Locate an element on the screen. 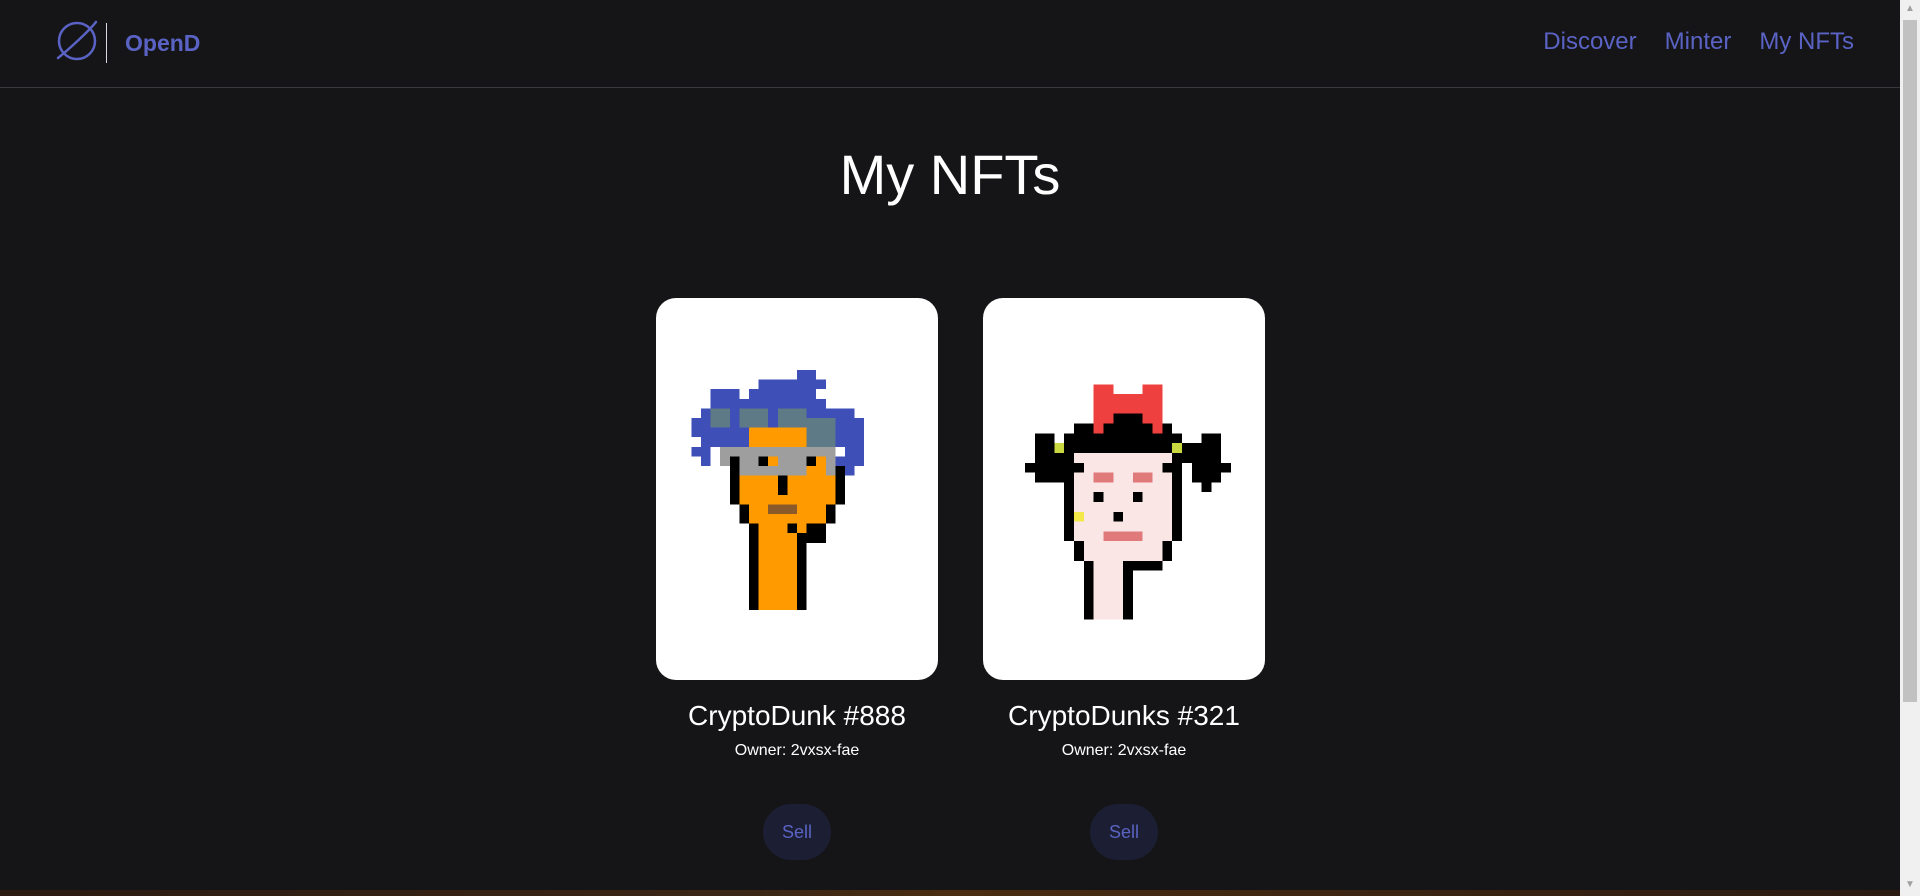 The image size is (1920, 896). nft-name: CryptoDunks #321 is located at coordinates (1124, 715).